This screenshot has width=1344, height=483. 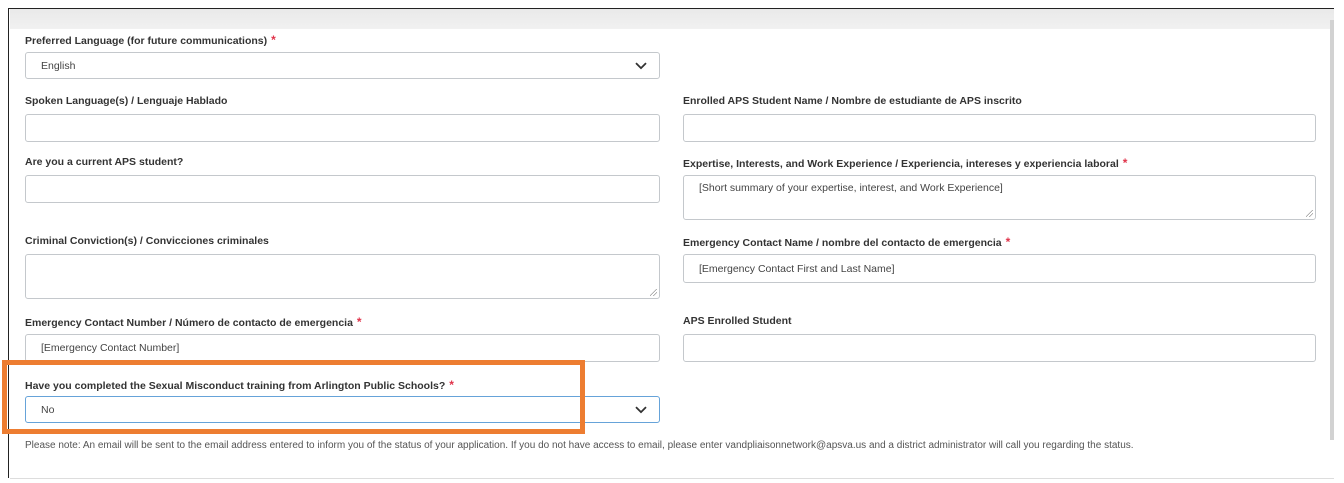 What do you see at coordinates (342, 276) in the screenshot?
I see `criminal-convictions-textarea` at bounding box center [342, 276].